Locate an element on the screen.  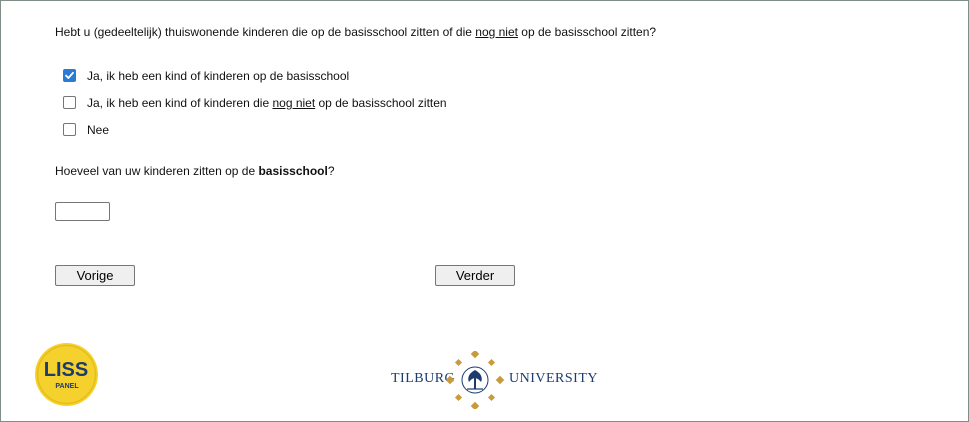
tilburg-emblem-icon is located at coordinates (475, 380).